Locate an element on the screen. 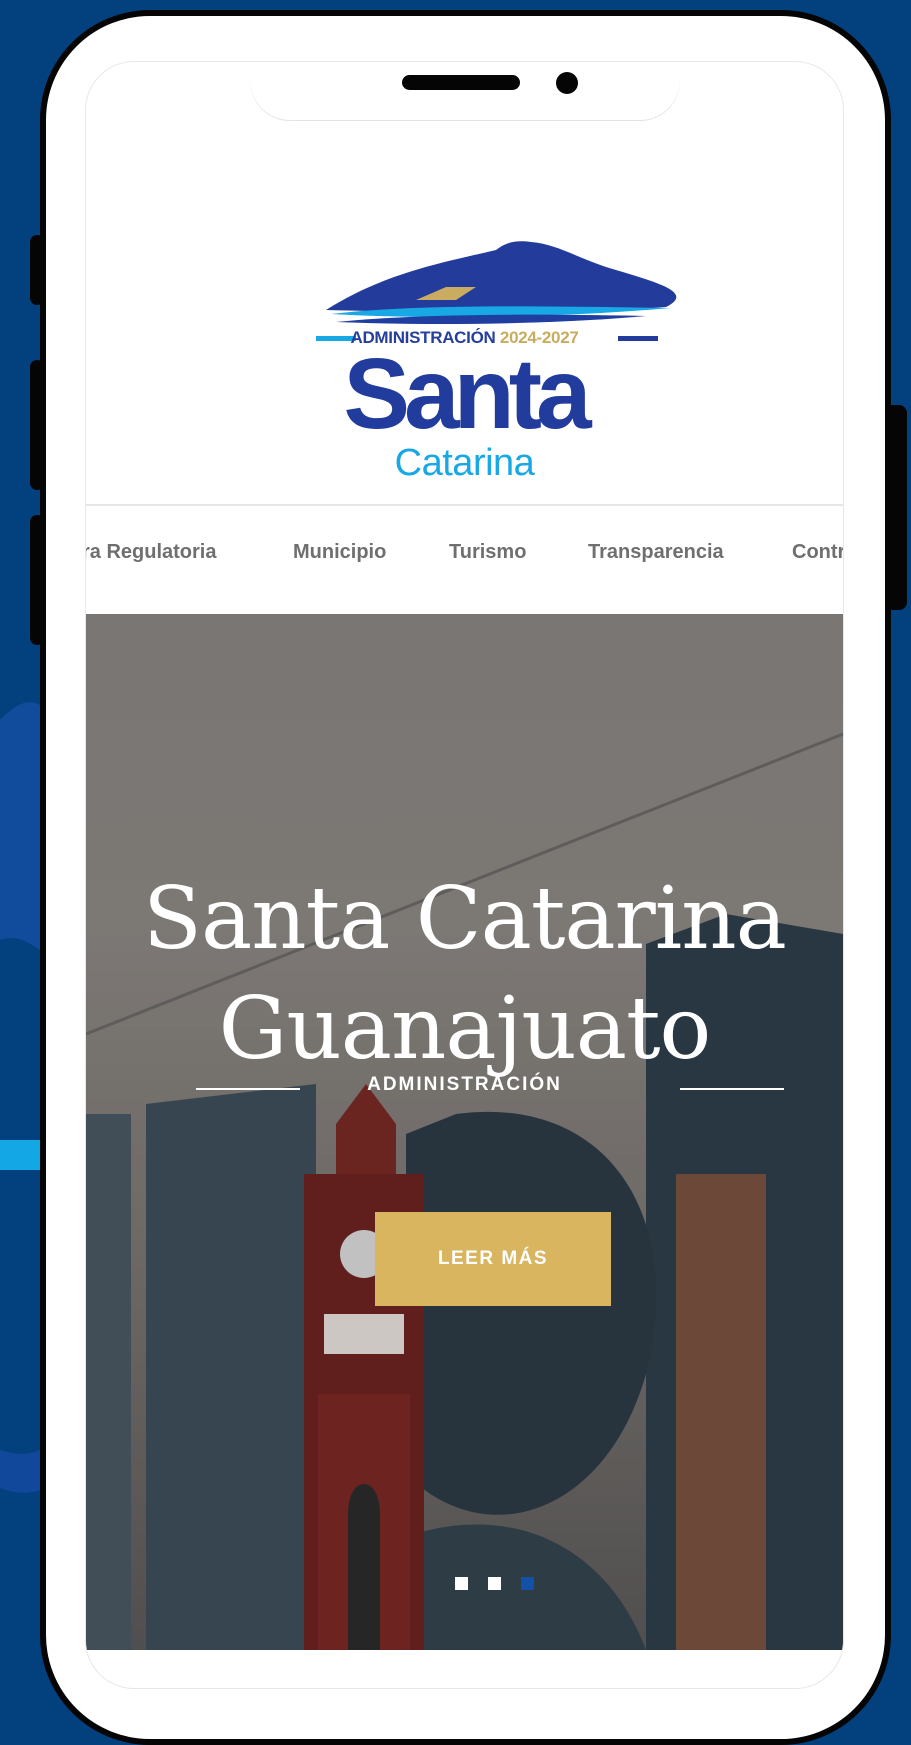 The width and height of the screenshot is (911, 1745). nav-item-mejora-regulatoria: ra Regulatoria is located at coordinates (151, 552).